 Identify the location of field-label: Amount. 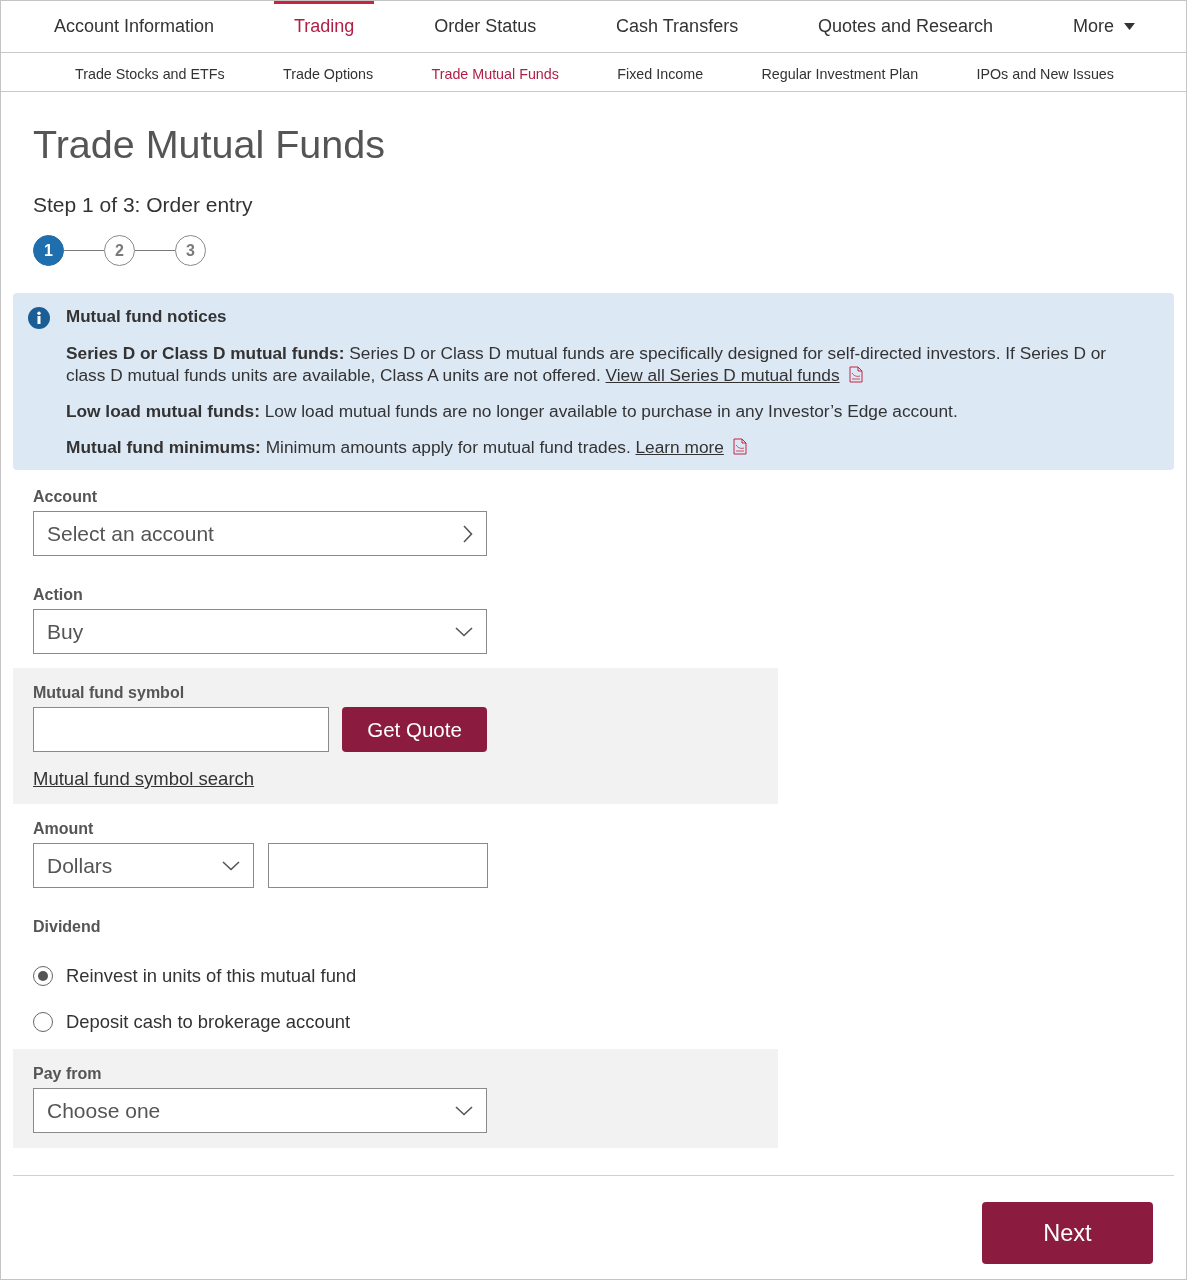
(63, 829).